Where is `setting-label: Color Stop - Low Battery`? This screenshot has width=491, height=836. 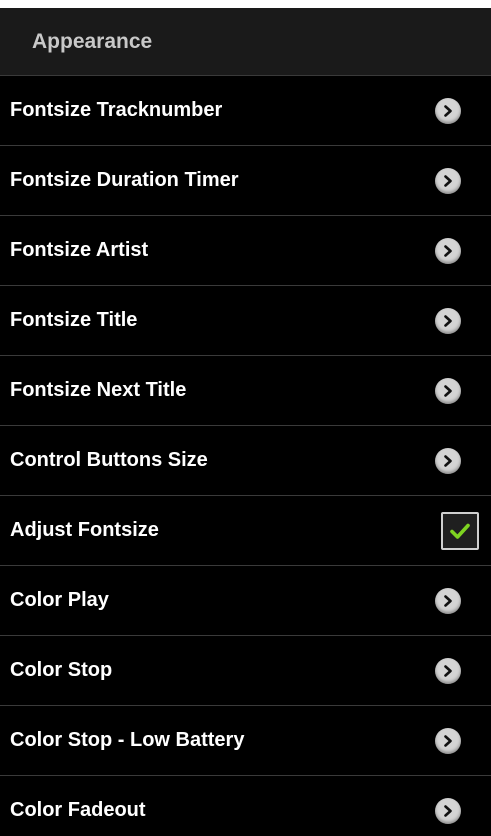 setting-label: Color Stop - Low Battery is located at coordinates (127, 740).